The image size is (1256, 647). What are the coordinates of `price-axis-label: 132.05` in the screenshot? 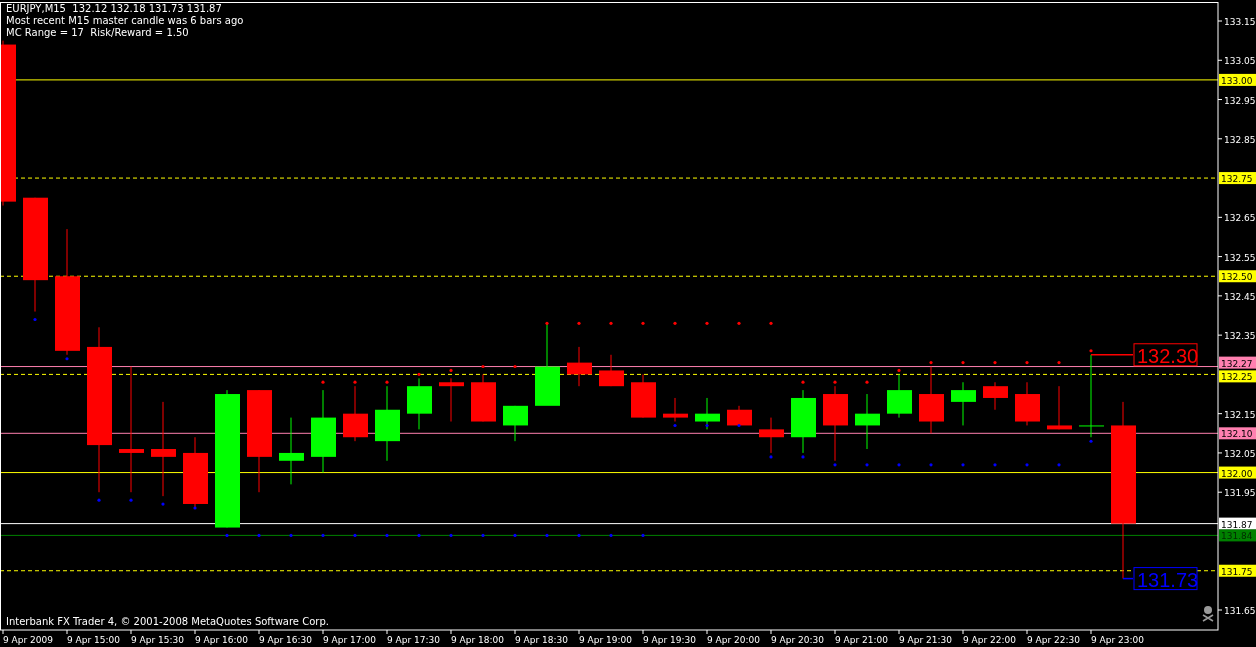 It's located at (1240, 453).